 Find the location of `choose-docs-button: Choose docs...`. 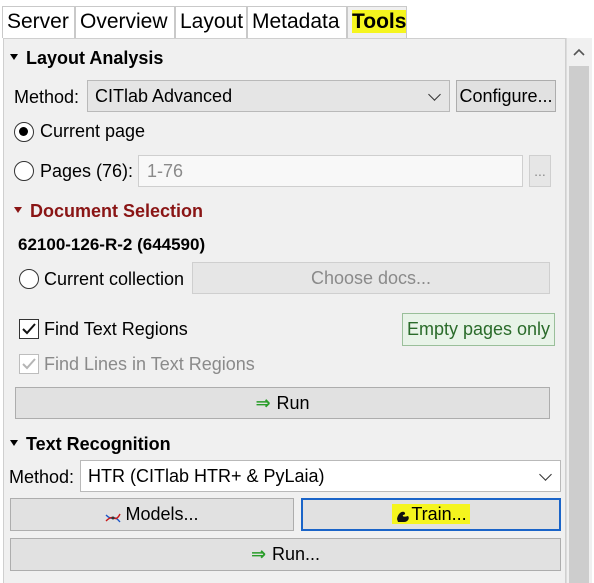

choose-docs-button: Choose docs... is located at coordinates (371, 278).